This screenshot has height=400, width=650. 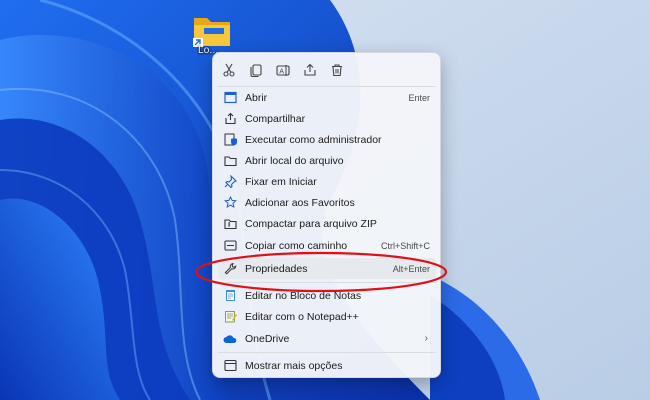 What do you see at coordinates (321, 272) in the screenshot?
I see `highlight-ellipse` at bounding box center [321, 272].